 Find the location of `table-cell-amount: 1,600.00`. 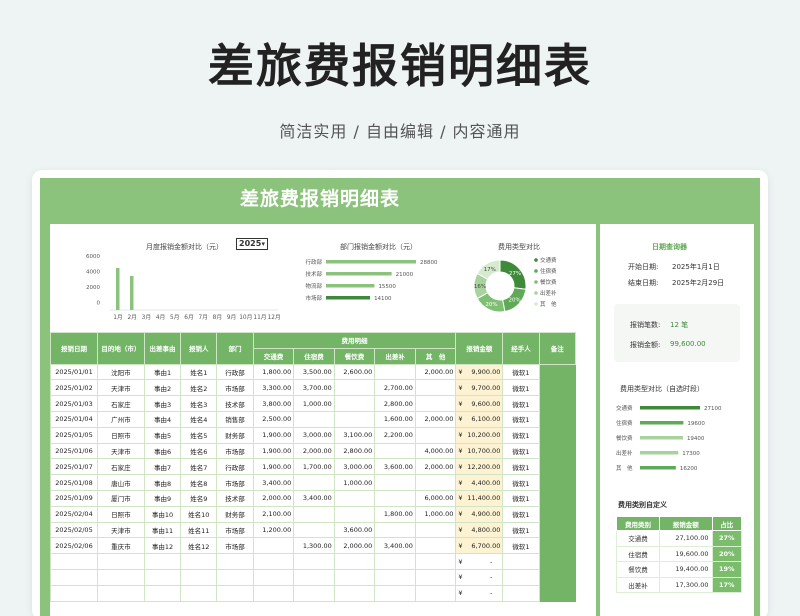

table-cell-amount: 1,600.00 is located at coordinates (395, 419).